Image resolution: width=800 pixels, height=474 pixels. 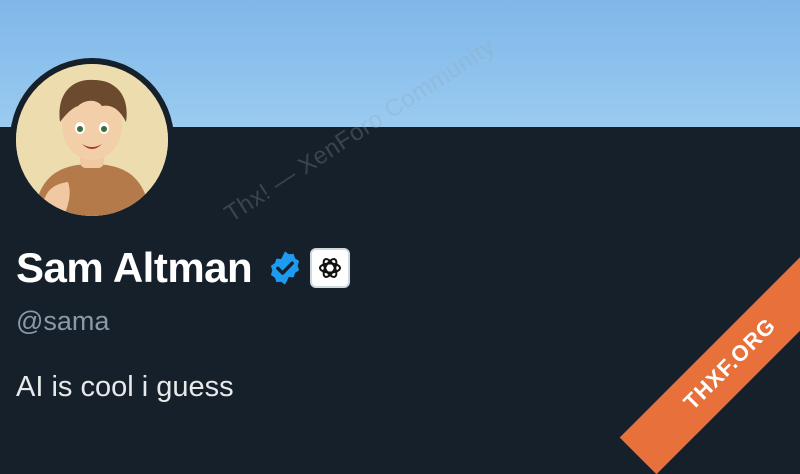 I want to click on avatar-illustration, so click(x=92, y=140).